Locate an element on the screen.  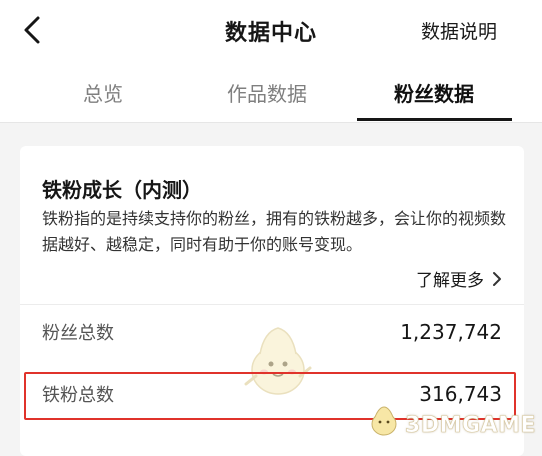
active-tab-indicator is located at coordinates (434, 119).